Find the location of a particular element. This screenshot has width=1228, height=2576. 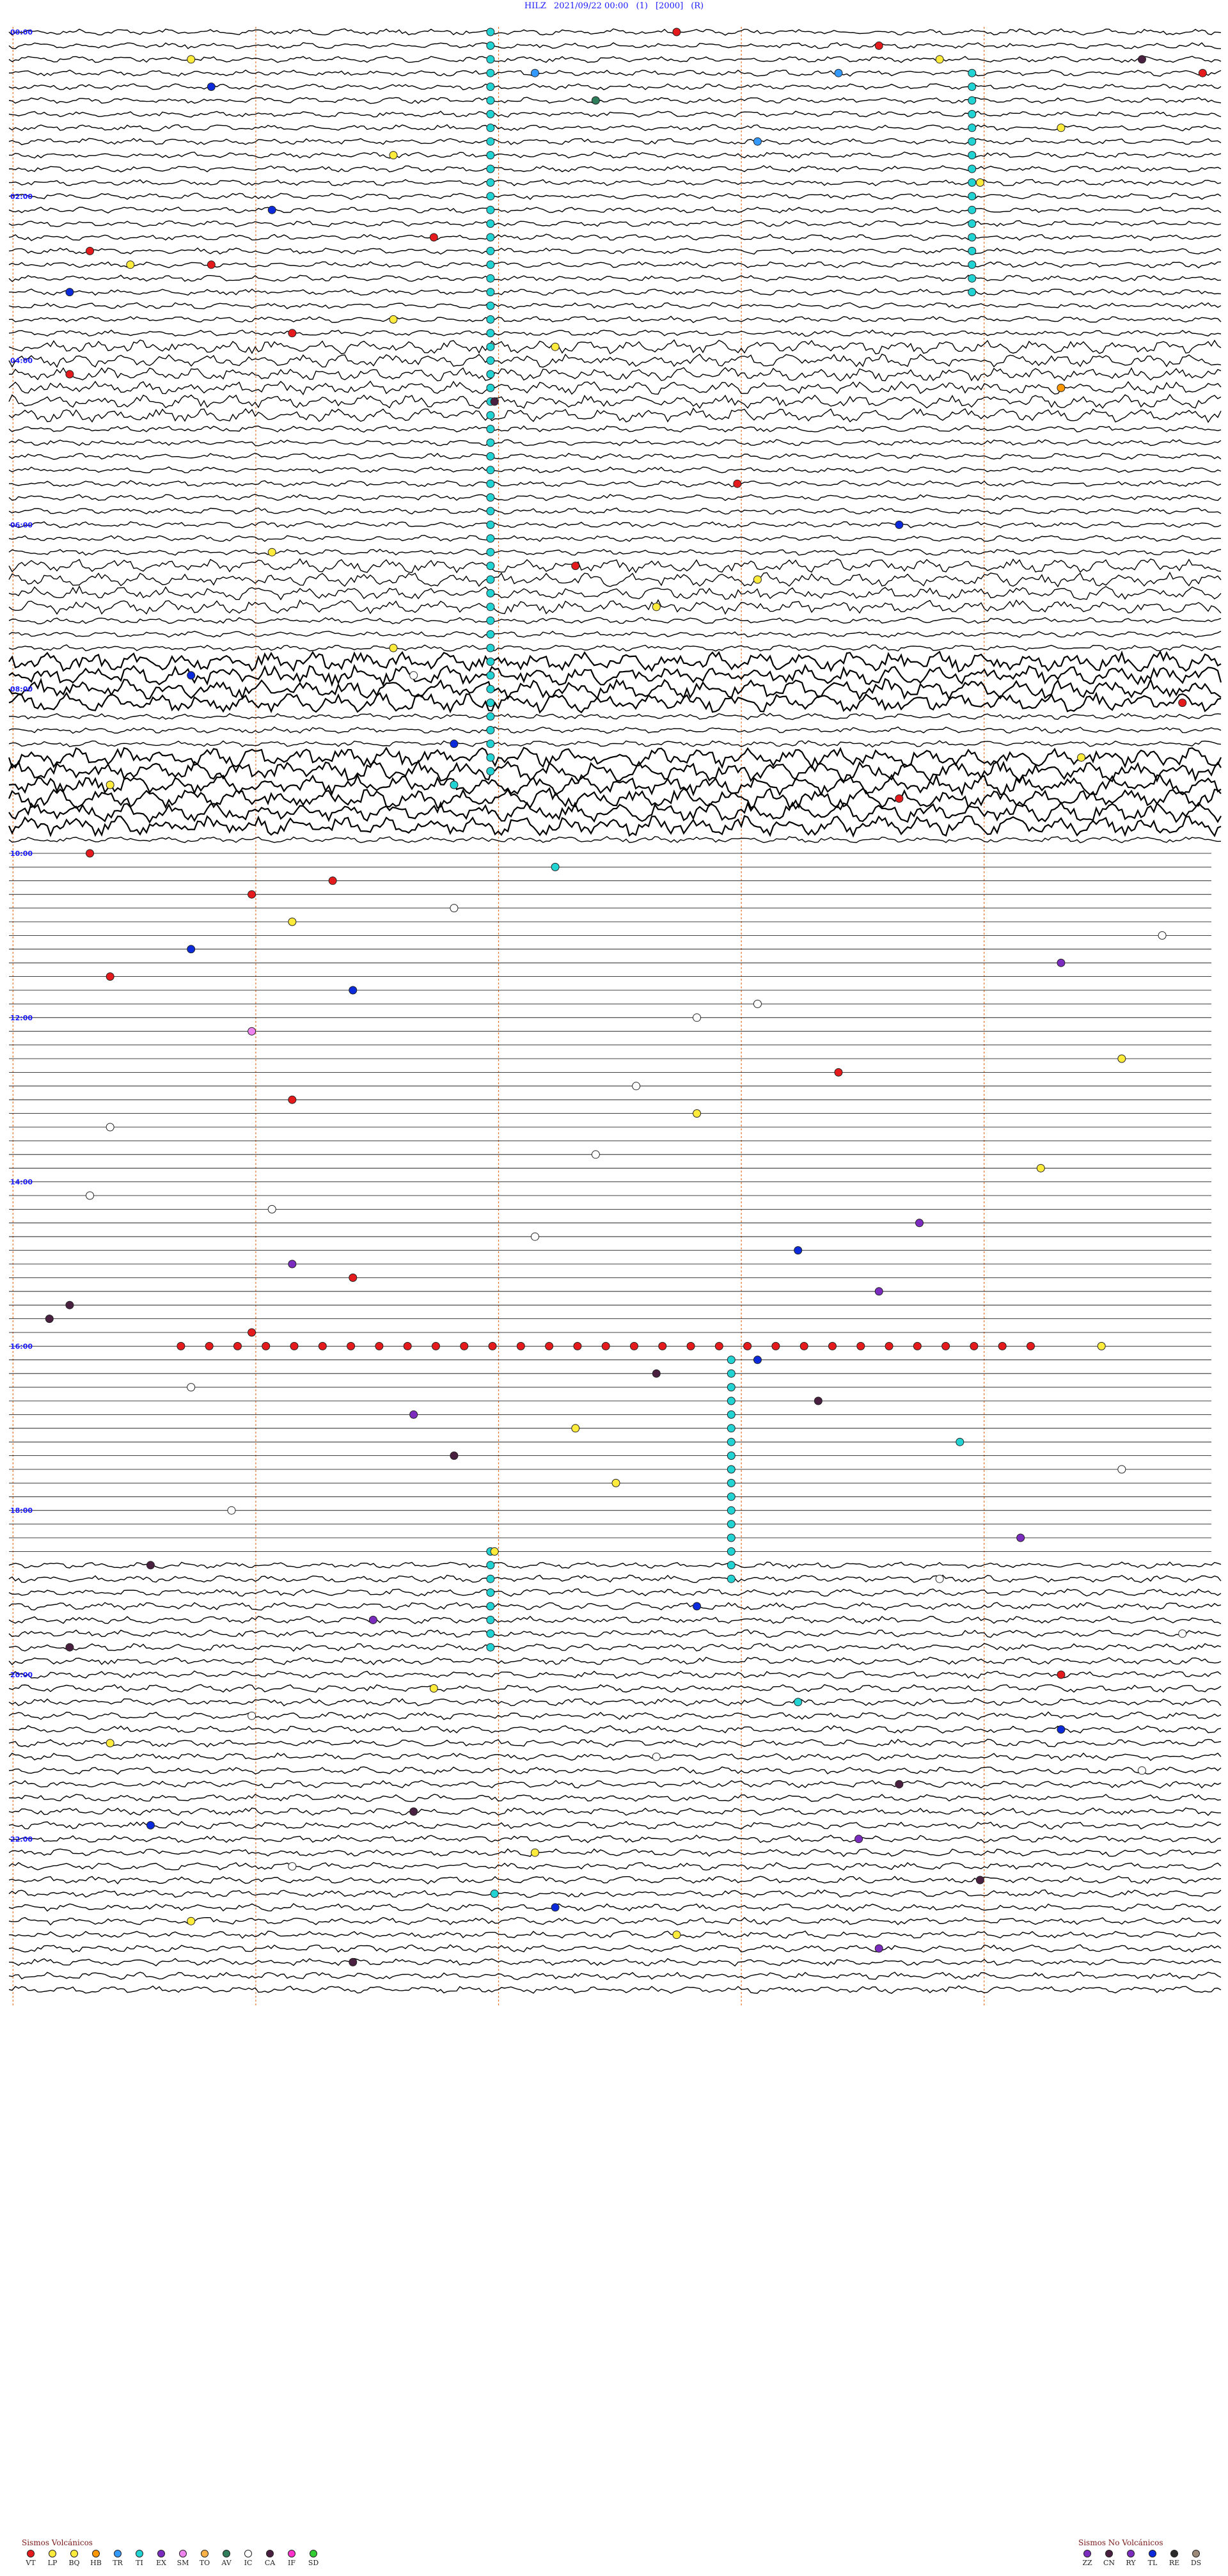

legend-code: TI is located at coordinates (139, 2563).